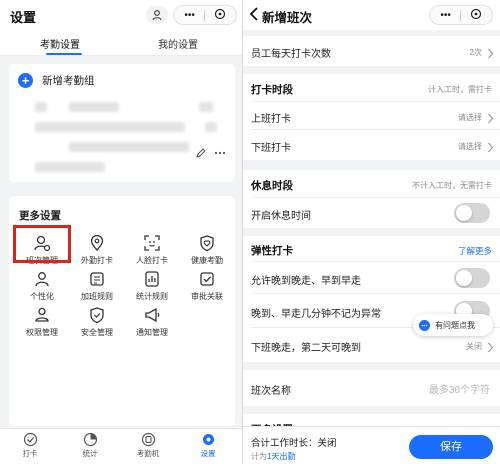  I want to click on grid-item-label: 安全管理, so click(97, 332).